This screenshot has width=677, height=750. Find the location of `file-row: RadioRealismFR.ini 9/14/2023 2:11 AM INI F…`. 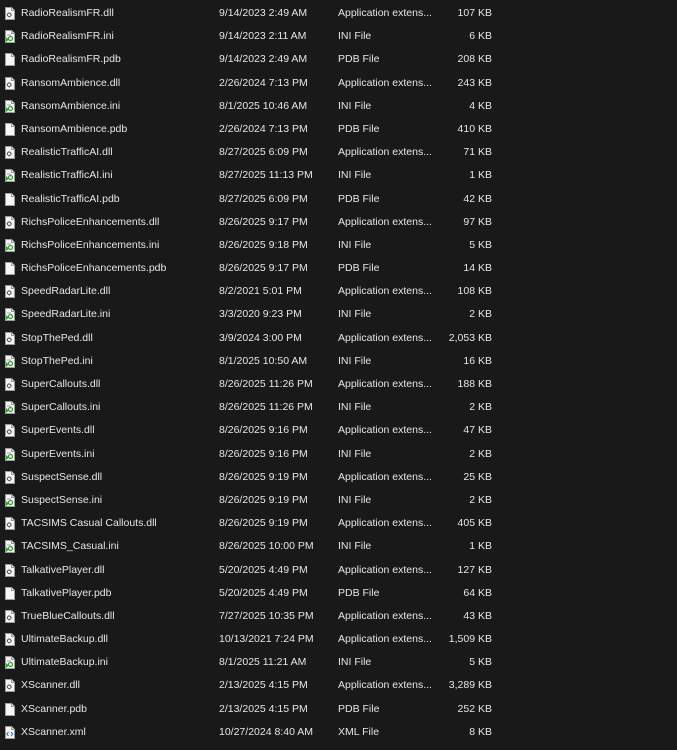

file-row: RadioRealismFR.ini 9/14/2023 2:11 AM INI F… is located at coordinates (338, 36).